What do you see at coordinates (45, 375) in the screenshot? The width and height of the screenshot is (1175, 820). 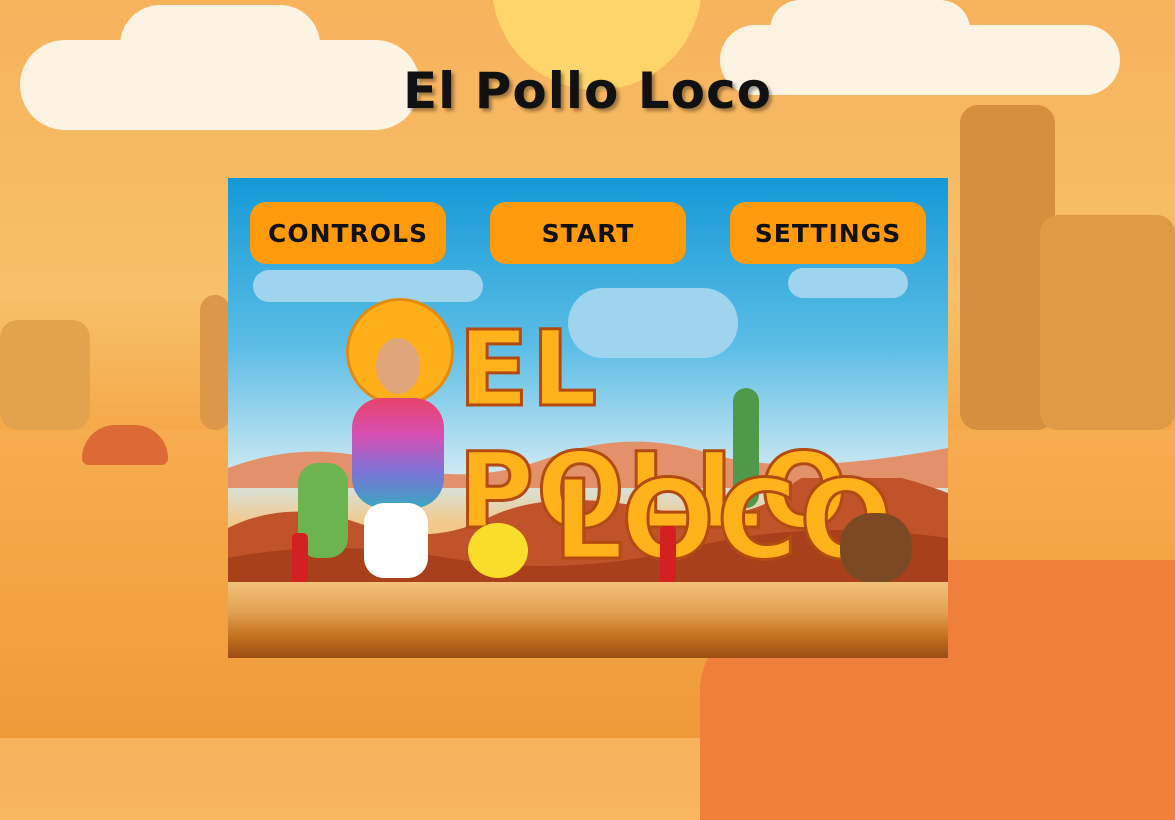 I see `rock-left` at bounding box center [45, 375].